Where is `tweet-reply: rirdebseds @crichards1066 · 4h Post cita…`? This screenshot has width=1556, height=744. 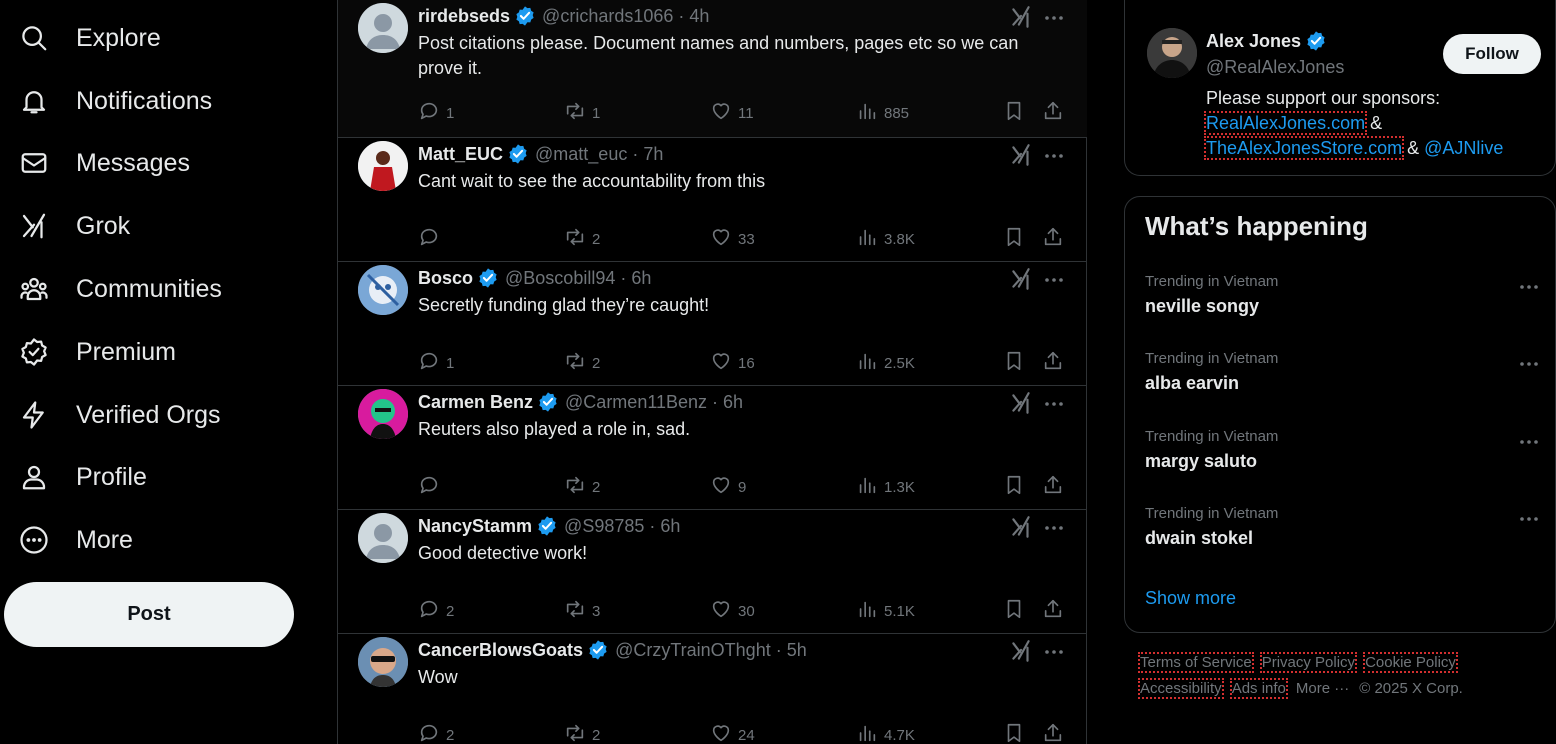
tweet-reply: rirdebseds @crichards1066 · 4h Post cita… is located at coordinates (712, 69).